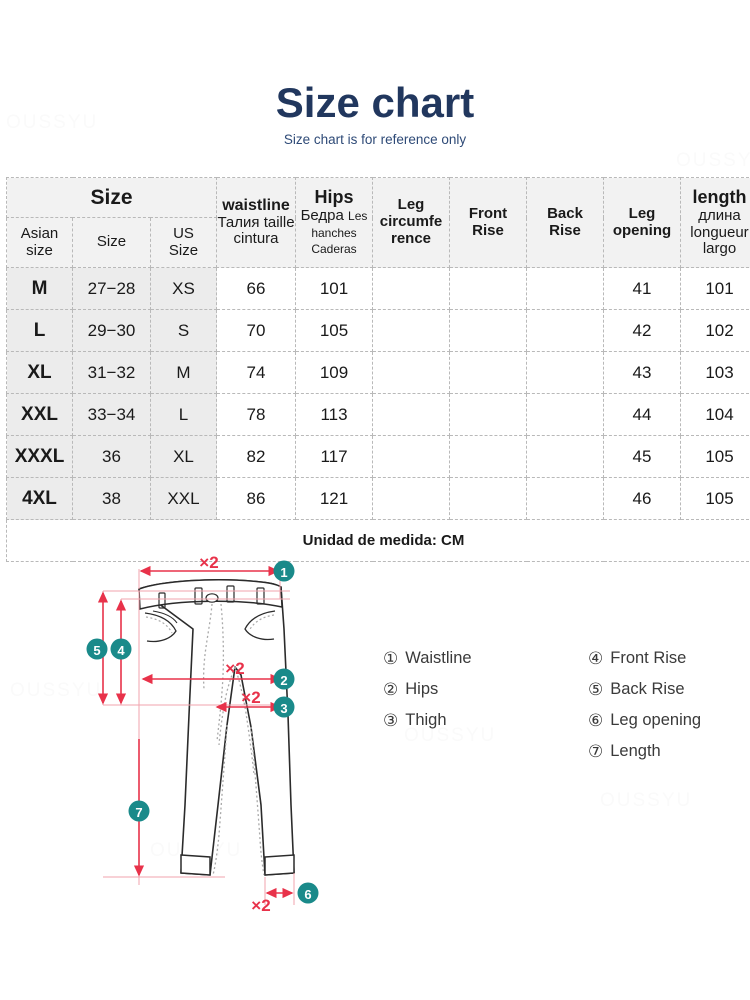 The image size is (750, 1000). What do you see at coordinates (39, 330) in the screenshot?
I see `cell-asian-size: L` at bounding box center [39, 330].